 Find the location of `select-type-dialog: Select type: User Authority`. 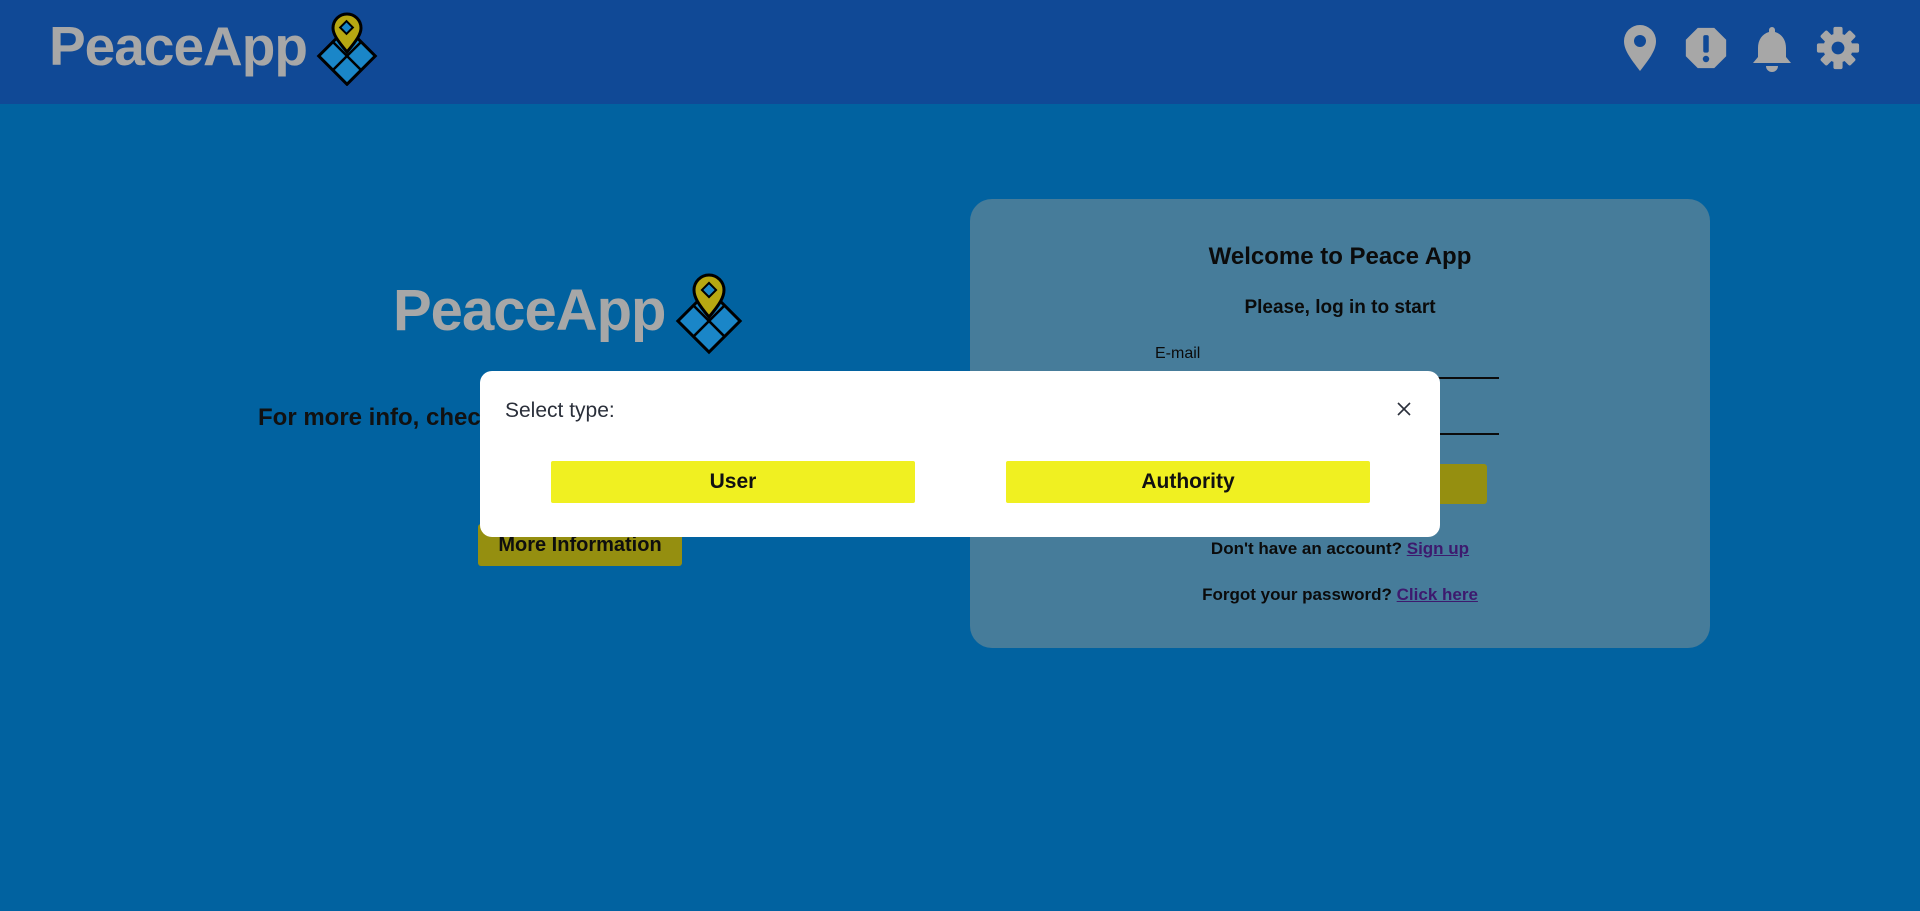

select-type-dialog: Select type: User Authority is located at coordinates (960, 454).